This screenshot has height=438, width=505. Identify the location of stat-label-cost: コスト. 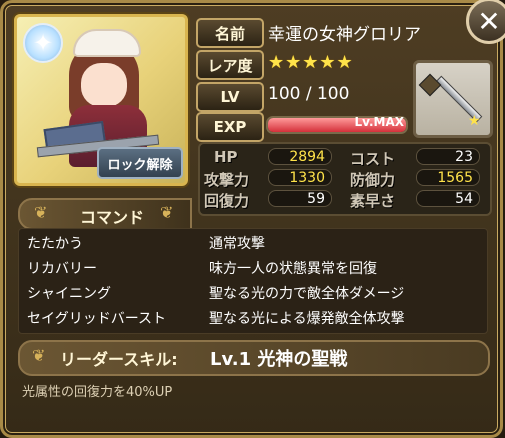
(373, 159).